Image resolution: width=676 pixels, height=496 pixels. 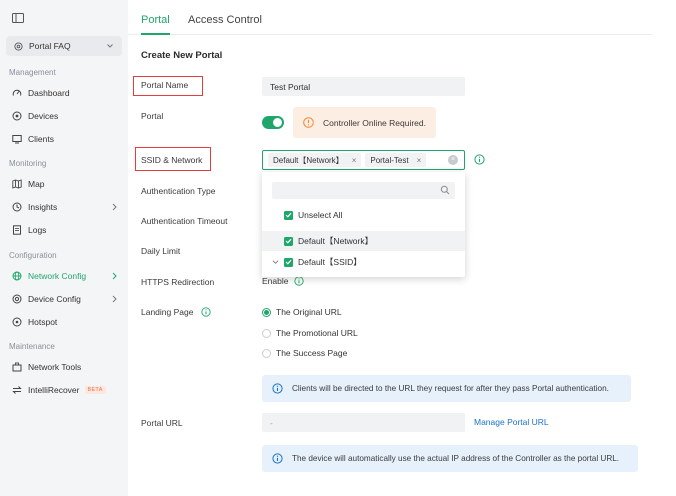 What do you see at coordinates (17, 184) in the screenshot?
I see `map-icon` at bounding box center [17, 184].